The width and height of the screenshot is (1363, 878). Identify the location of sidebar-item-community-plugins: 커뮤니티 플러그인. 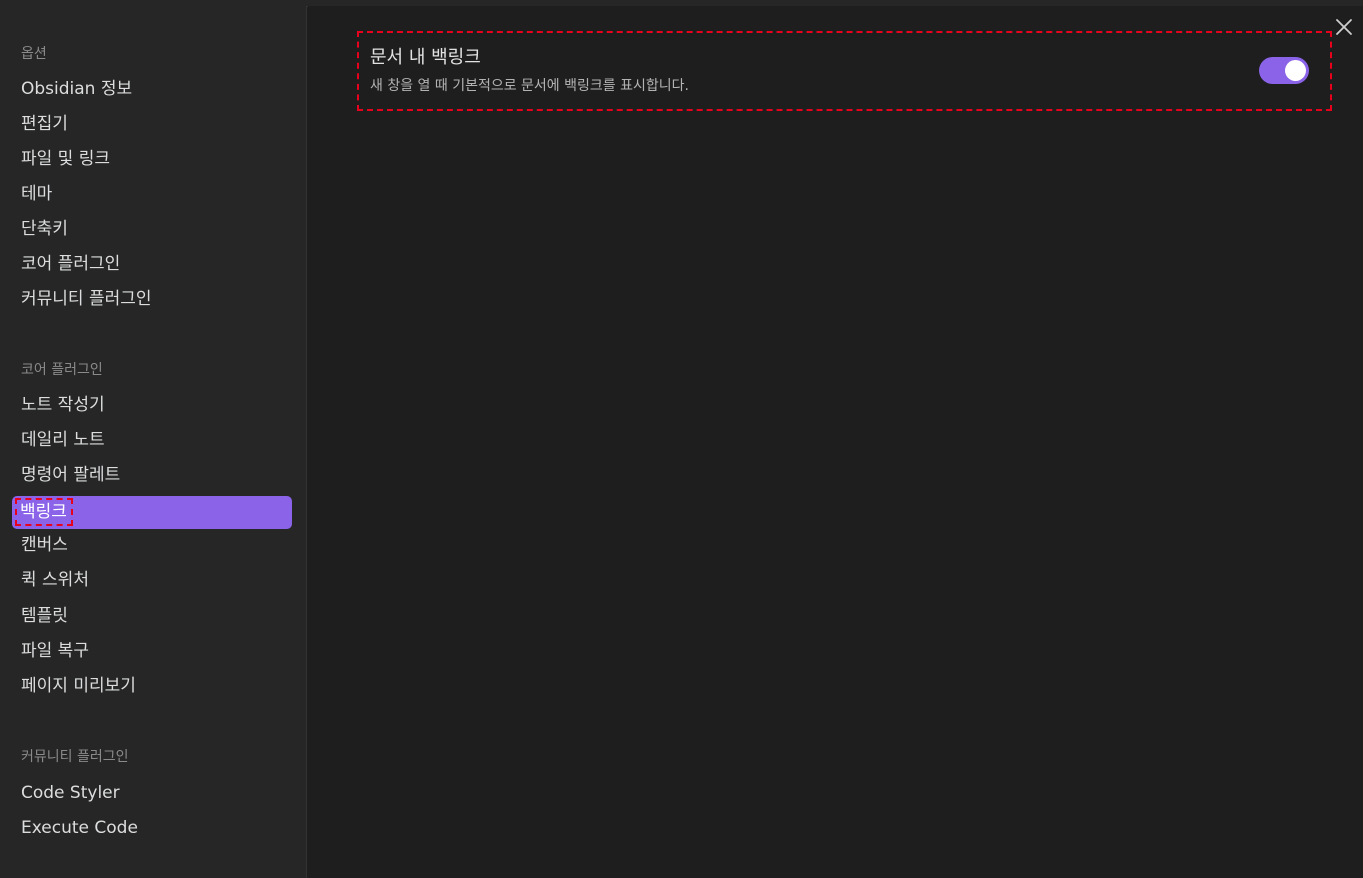
(152, 299).